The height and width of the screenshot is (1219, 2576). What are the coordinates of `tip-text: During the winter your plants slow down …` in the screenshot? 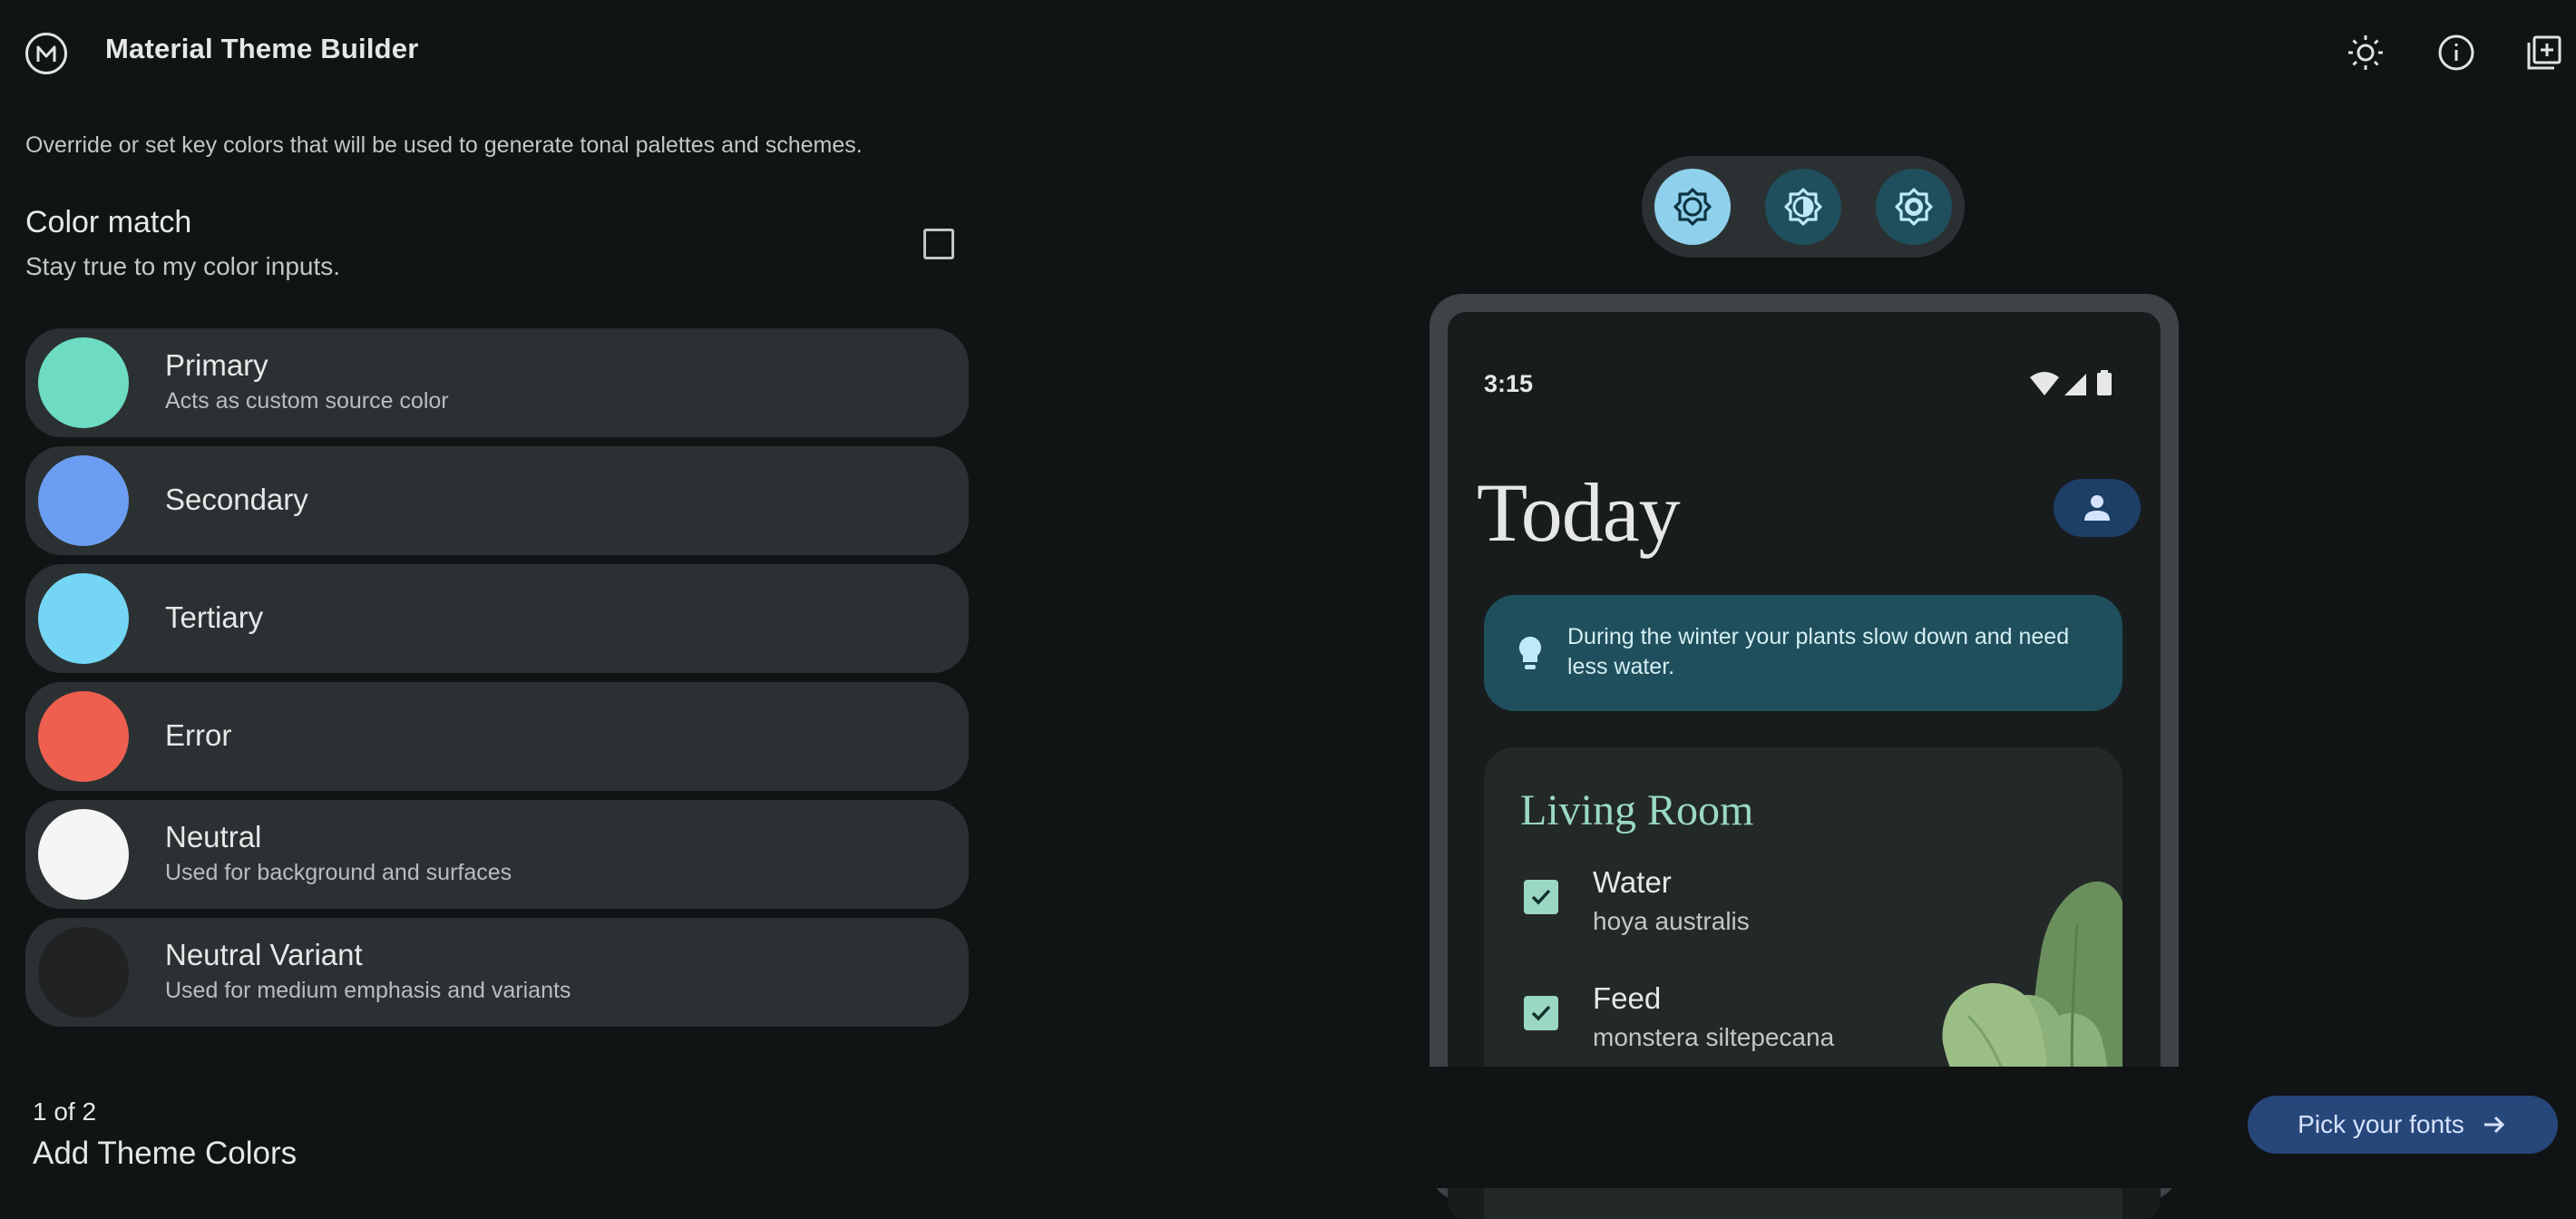 It's located at (1818, 651).